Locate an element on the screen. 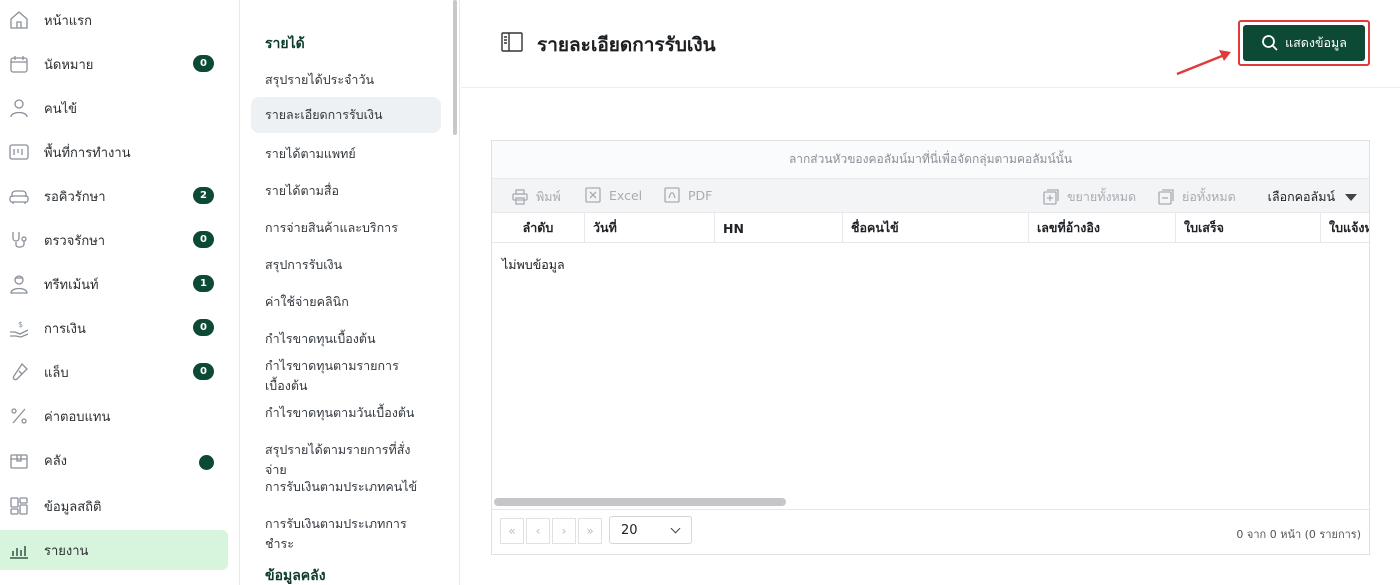 The width and height of the screenshot is (1400, 585). prev-page-button: ‹ is located at coordinates (538, 531).